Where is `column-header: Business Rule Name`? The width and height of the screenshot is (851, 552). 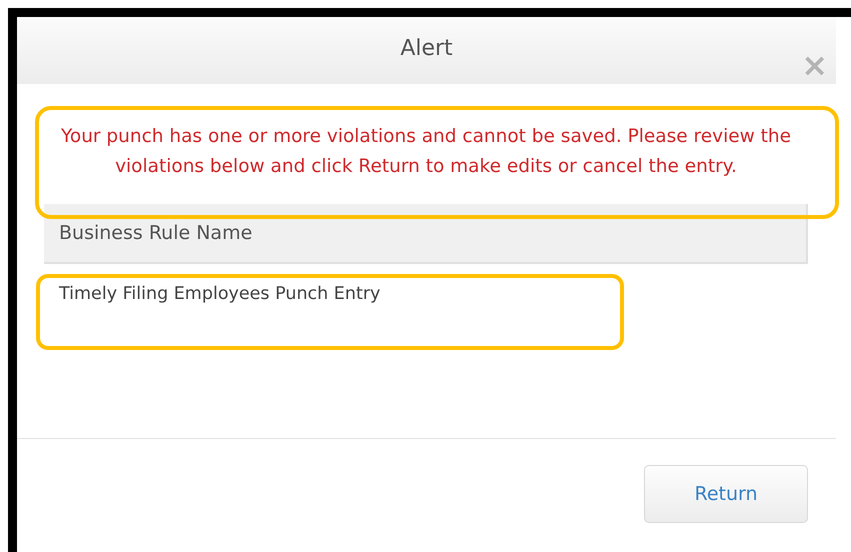
column-header: Business Rule Name is located at coordinates (155, 233).